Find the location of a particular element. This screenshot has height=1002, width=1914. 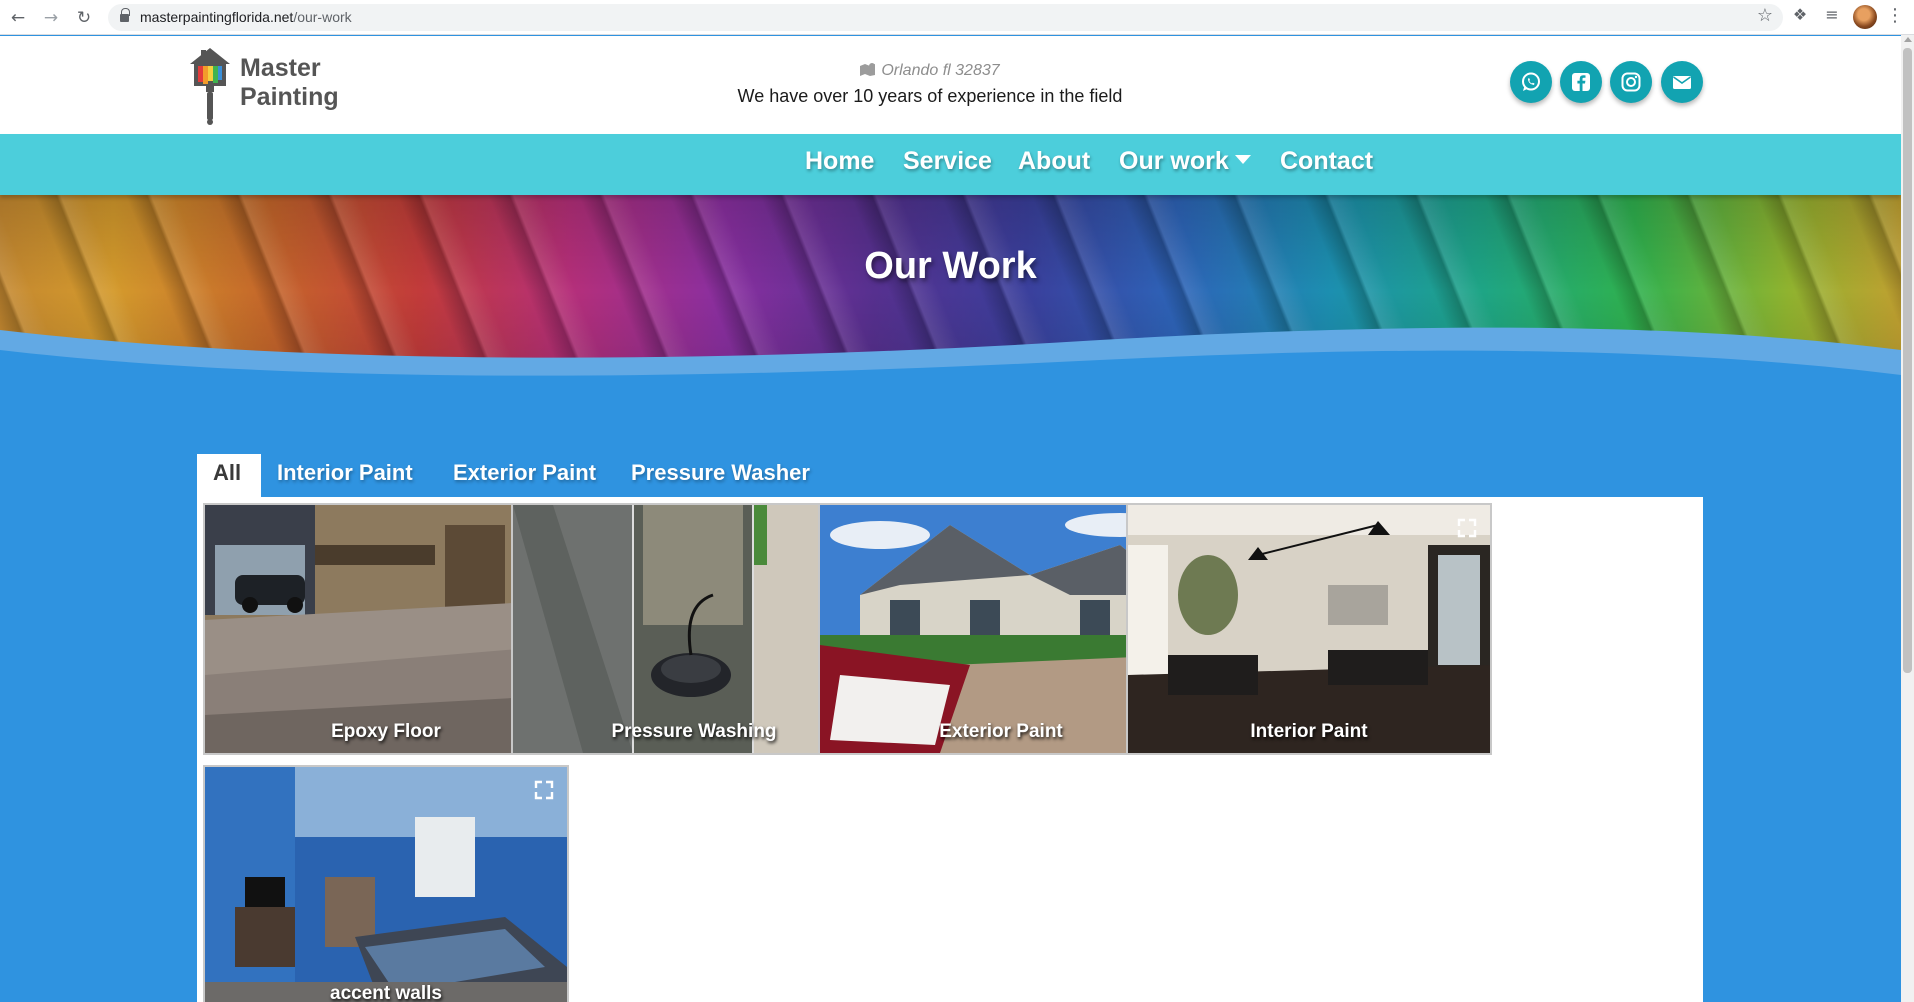

facebook-icon is located at coordinates (1581, 82).